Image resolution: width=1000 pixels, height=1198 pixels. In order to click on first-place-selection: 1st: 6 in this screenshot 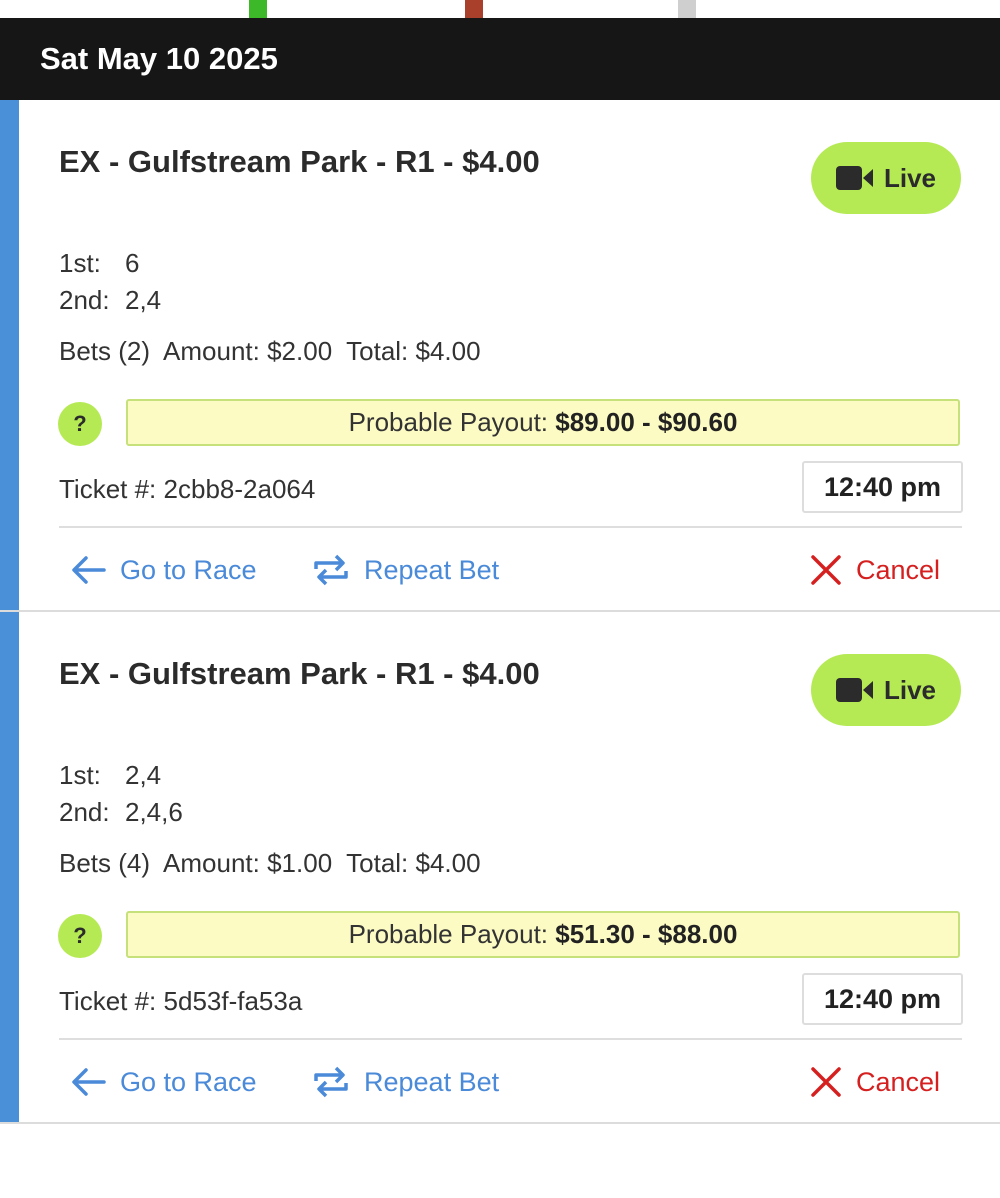, I will do `click(99, 263)`.